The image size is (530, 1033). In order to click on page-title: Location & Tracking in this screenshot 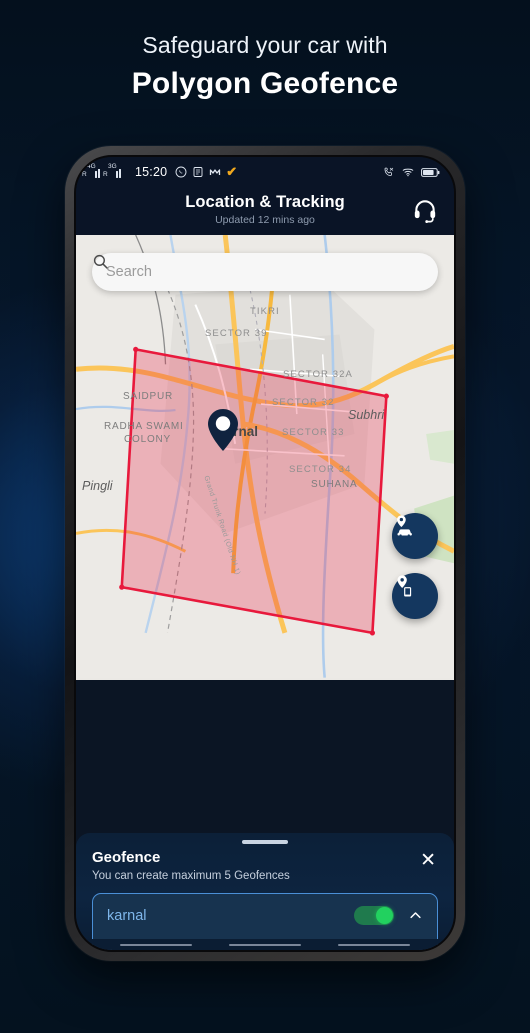, I will do `click(265, 202)`.